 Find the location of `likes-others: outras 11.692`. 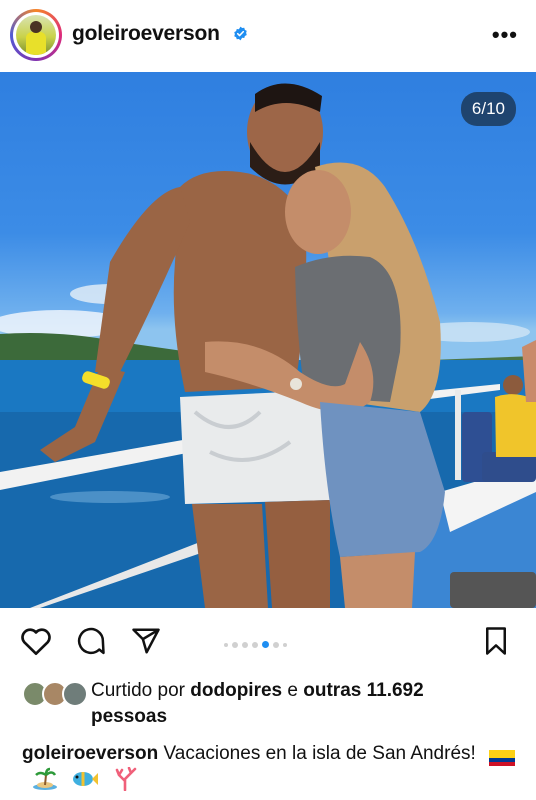

likes-others: outras 11.692 is located at coordinates (363, 690).